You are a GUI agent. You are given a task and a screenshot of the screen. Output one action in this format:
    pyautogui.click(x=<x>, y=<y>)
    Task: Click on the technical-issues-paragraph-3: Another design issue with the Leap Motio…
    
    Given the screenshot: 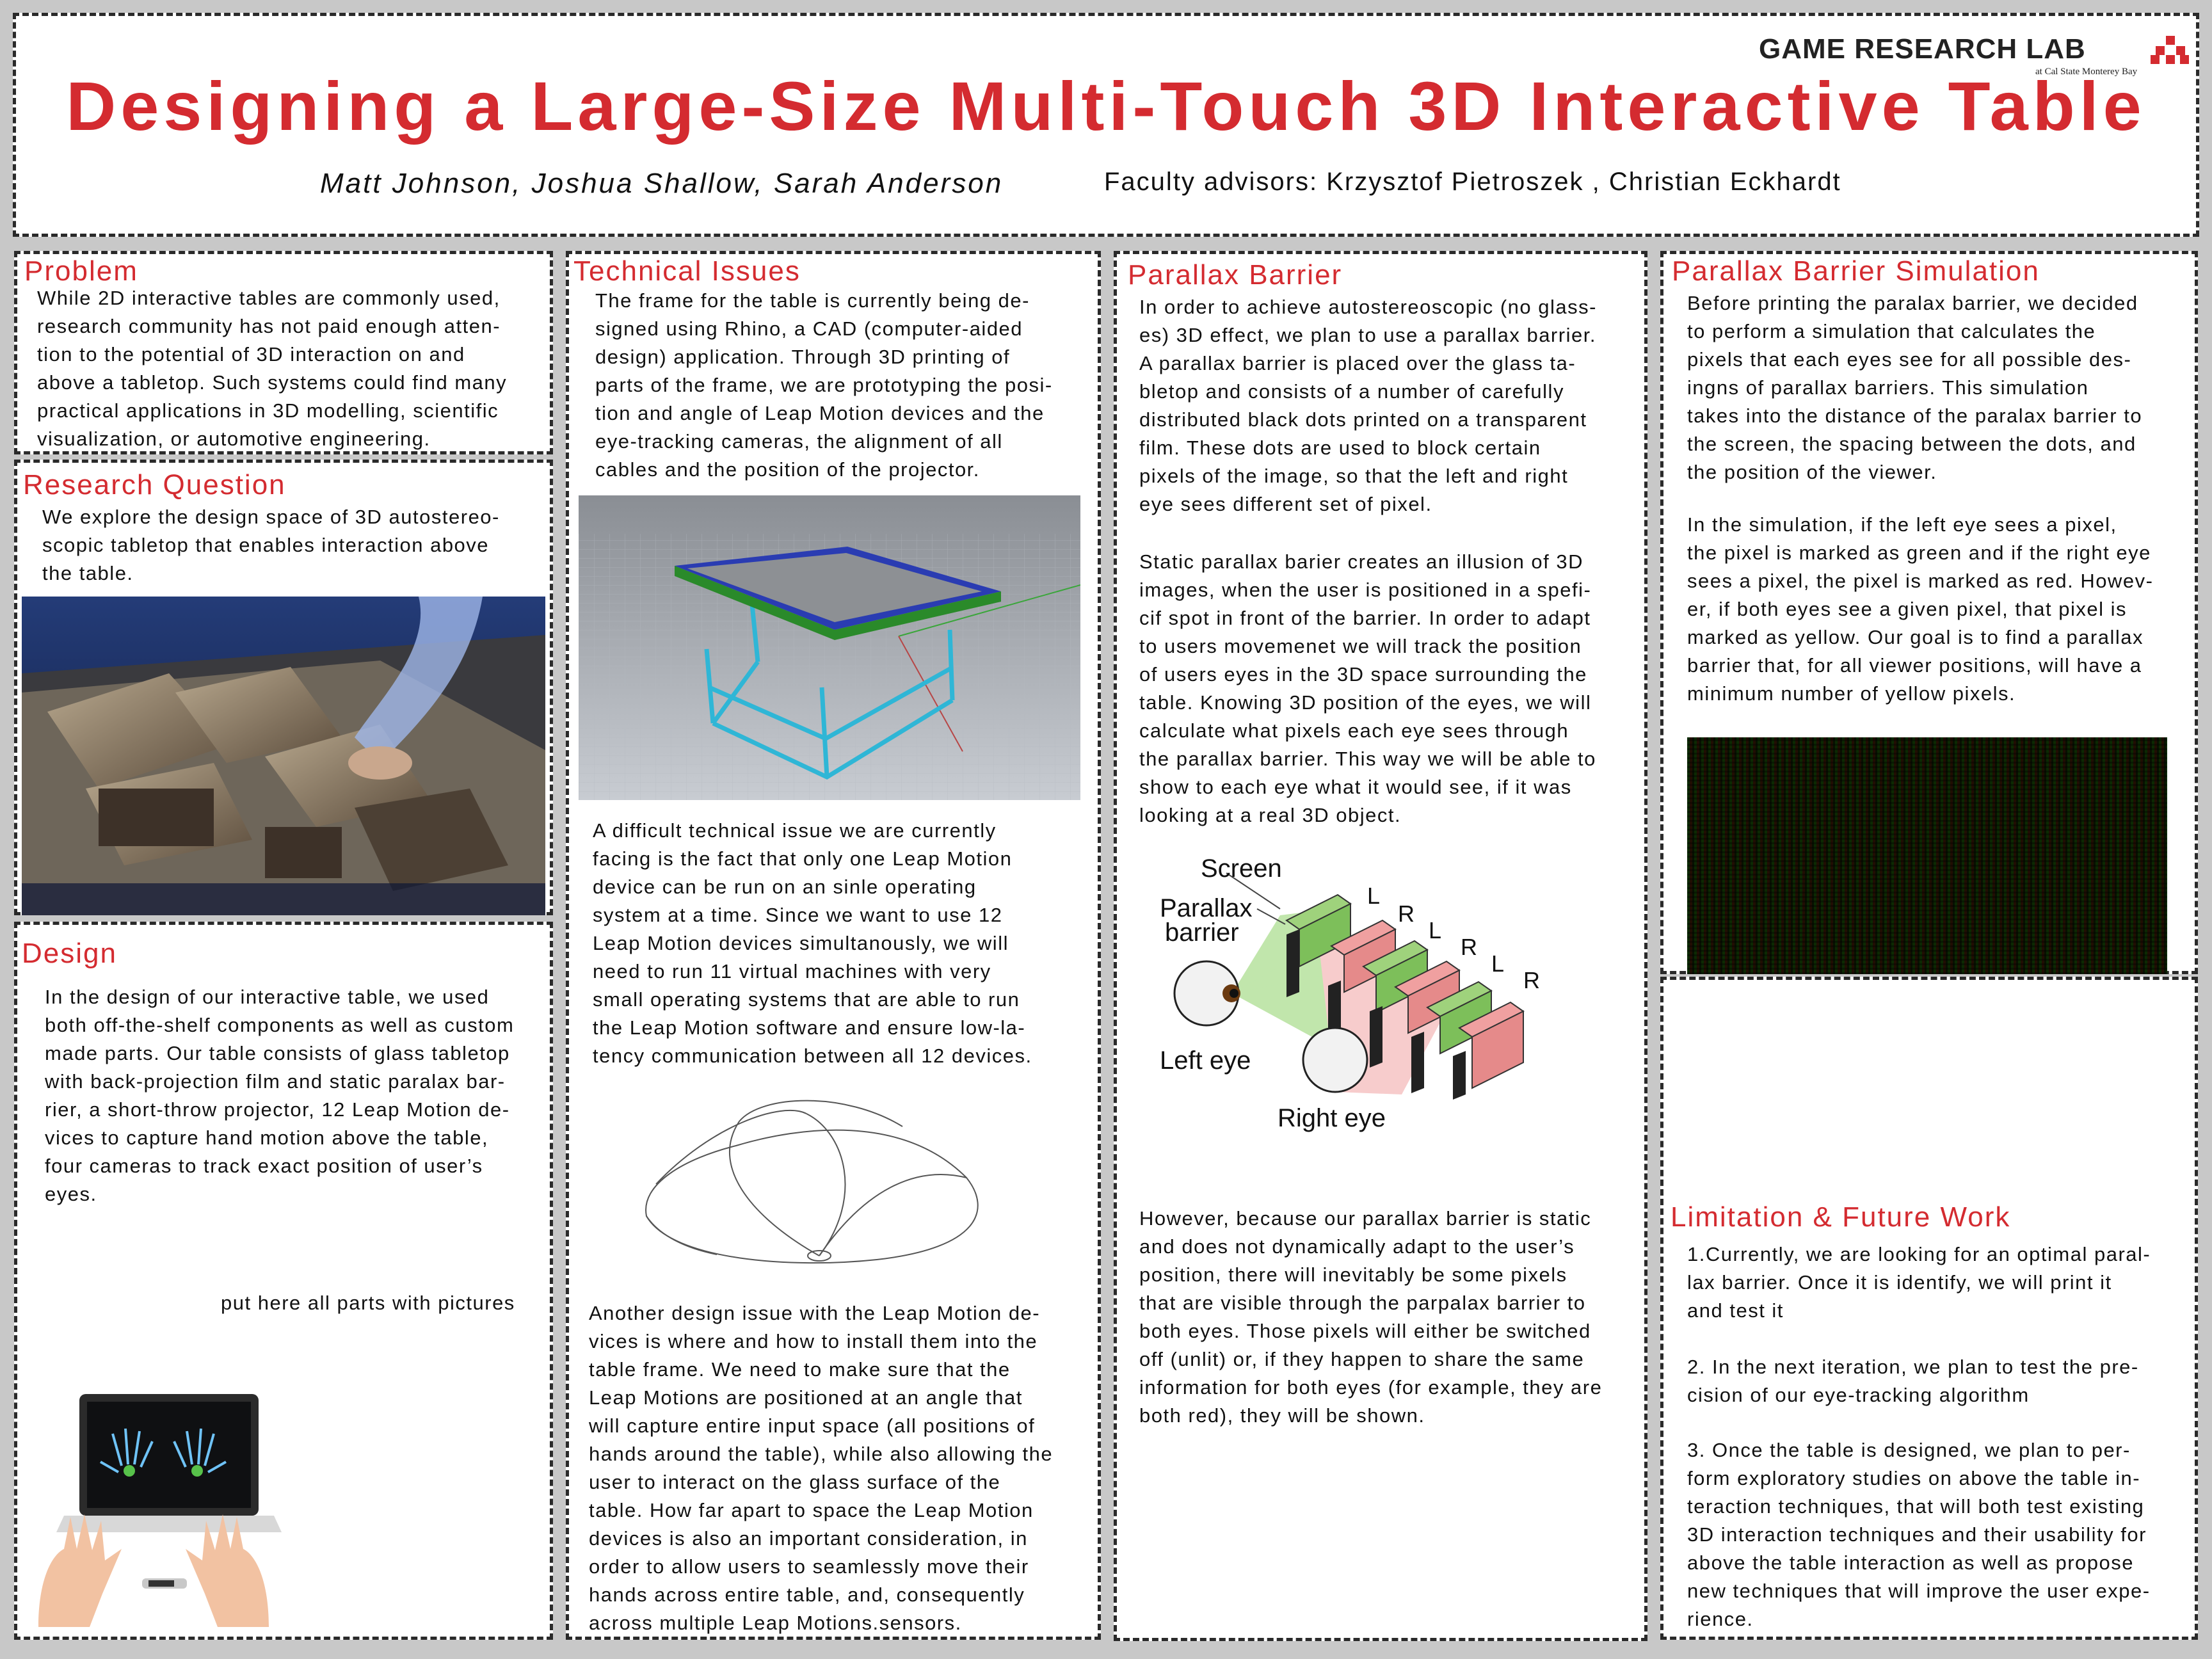 What is the action you would take?
    pyautogui.click(x=821, y=1468)
    